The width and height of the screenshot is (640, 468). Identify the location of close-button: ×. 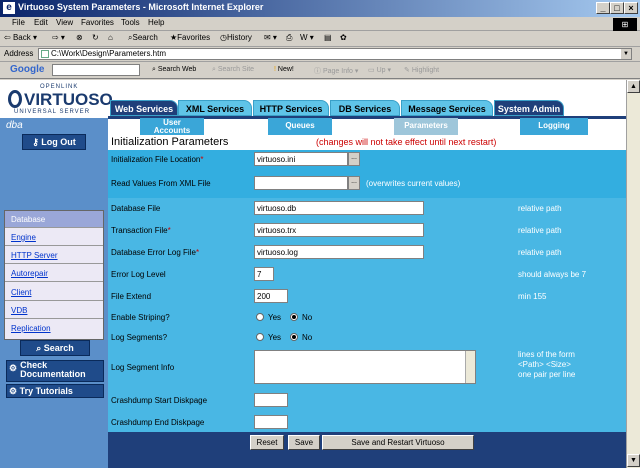
(631, 8).